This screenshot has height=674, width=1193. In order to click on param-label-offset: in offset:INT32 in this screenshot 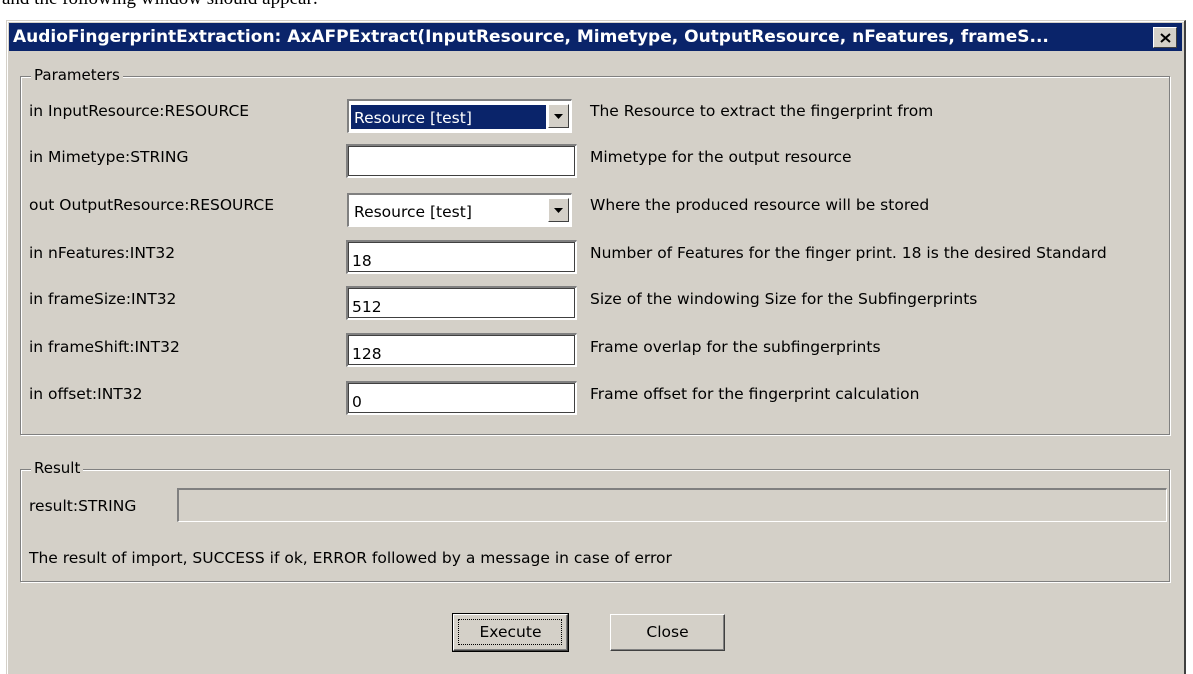, I will do `click(86, 394)`.